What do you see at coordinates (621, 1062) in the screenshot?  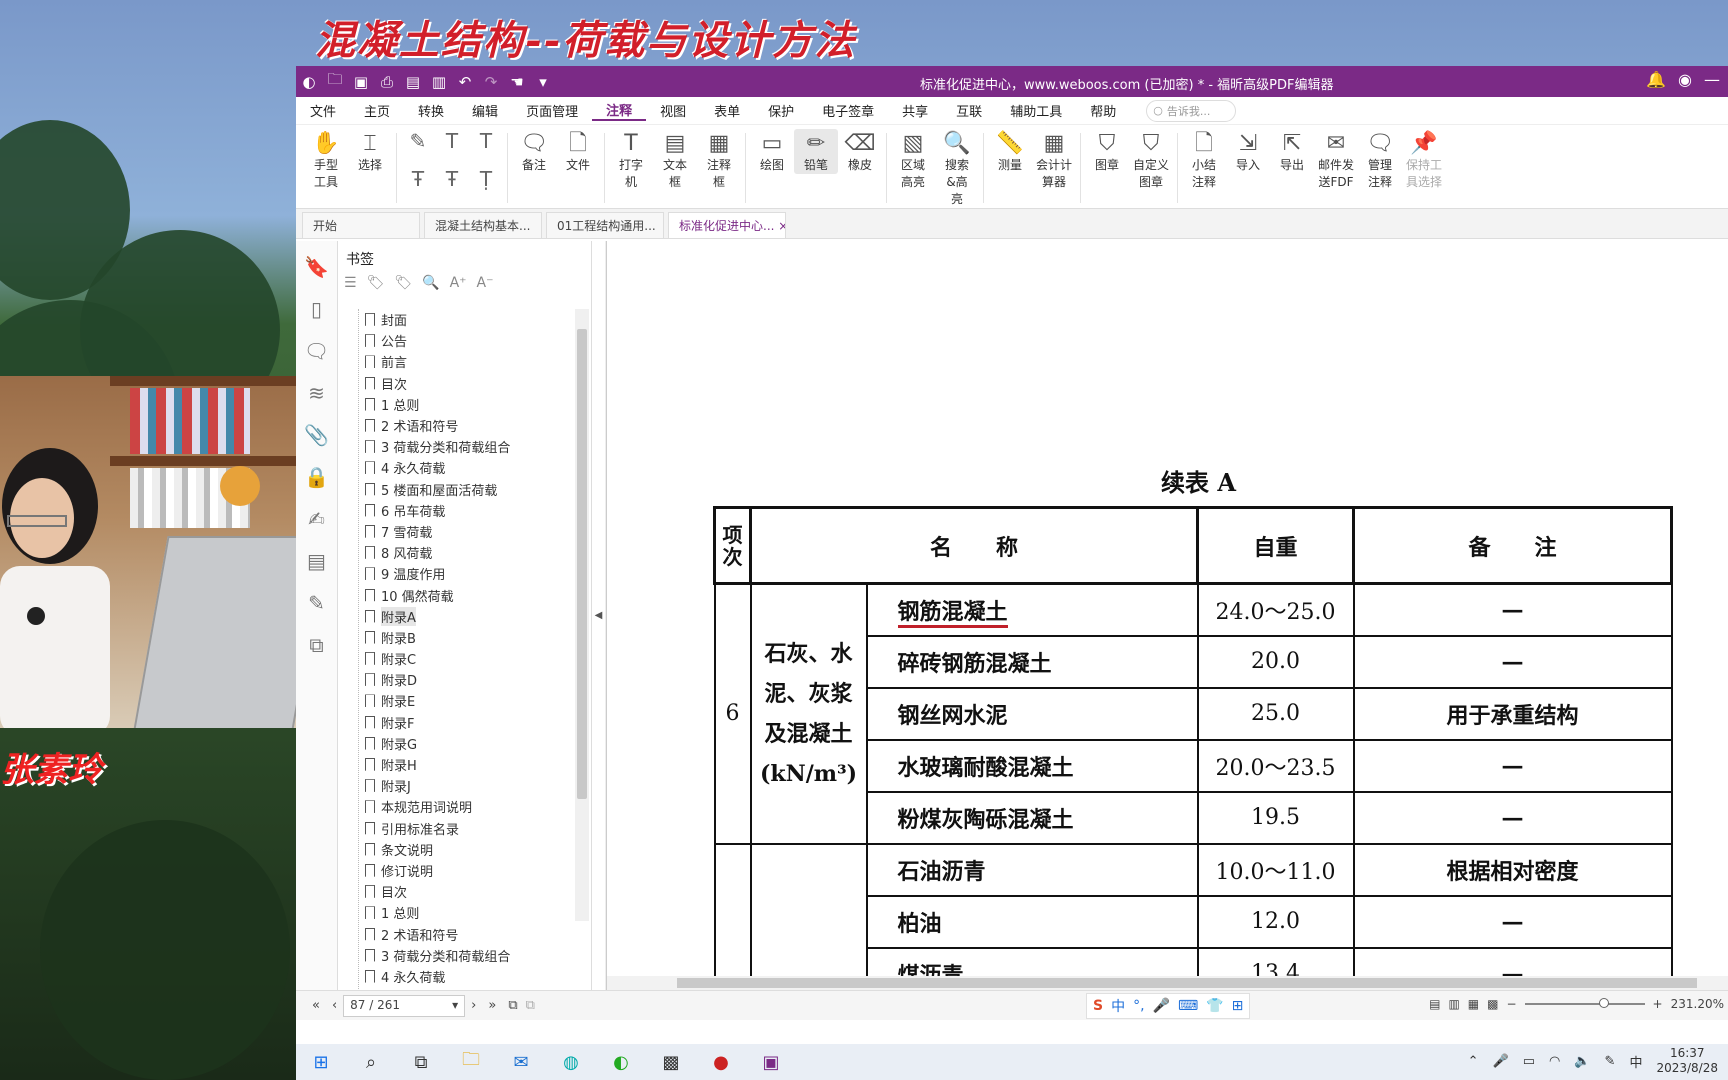 I see `browser-icon: ◐` at bounding box center [621, 1062].